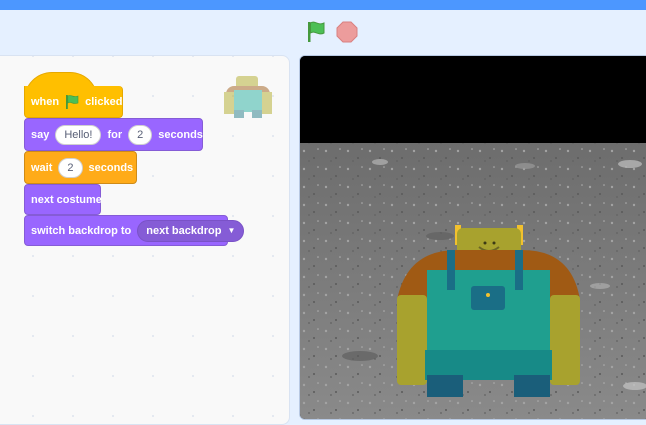  Describe the element at coordinates (134, 230) in the screenshot. I see `switch-backdrop-block: switch backdrop to next backdrop ▼` at that location.